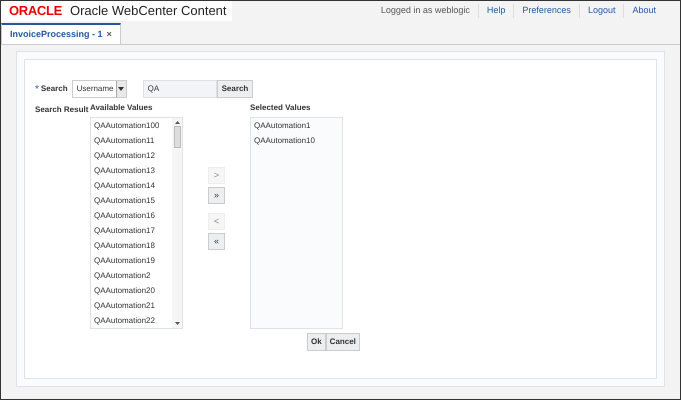 This screenshot has height=400, width=681. I want to click on list-item: QAAutomation1, so click(298, 125).